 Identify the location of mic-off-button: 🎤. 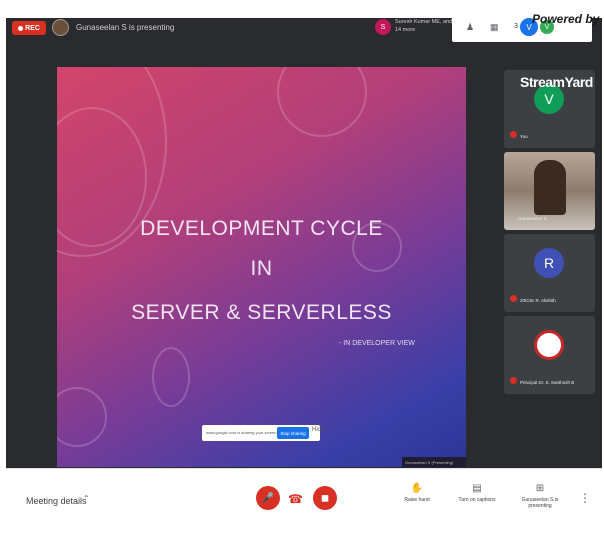
(268, 498).